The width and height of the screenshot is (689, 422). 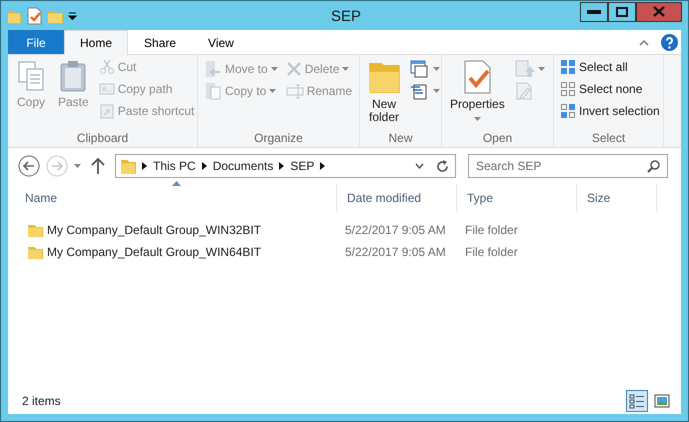 I want to click on scissors-icon, so click(x=106, y=67).